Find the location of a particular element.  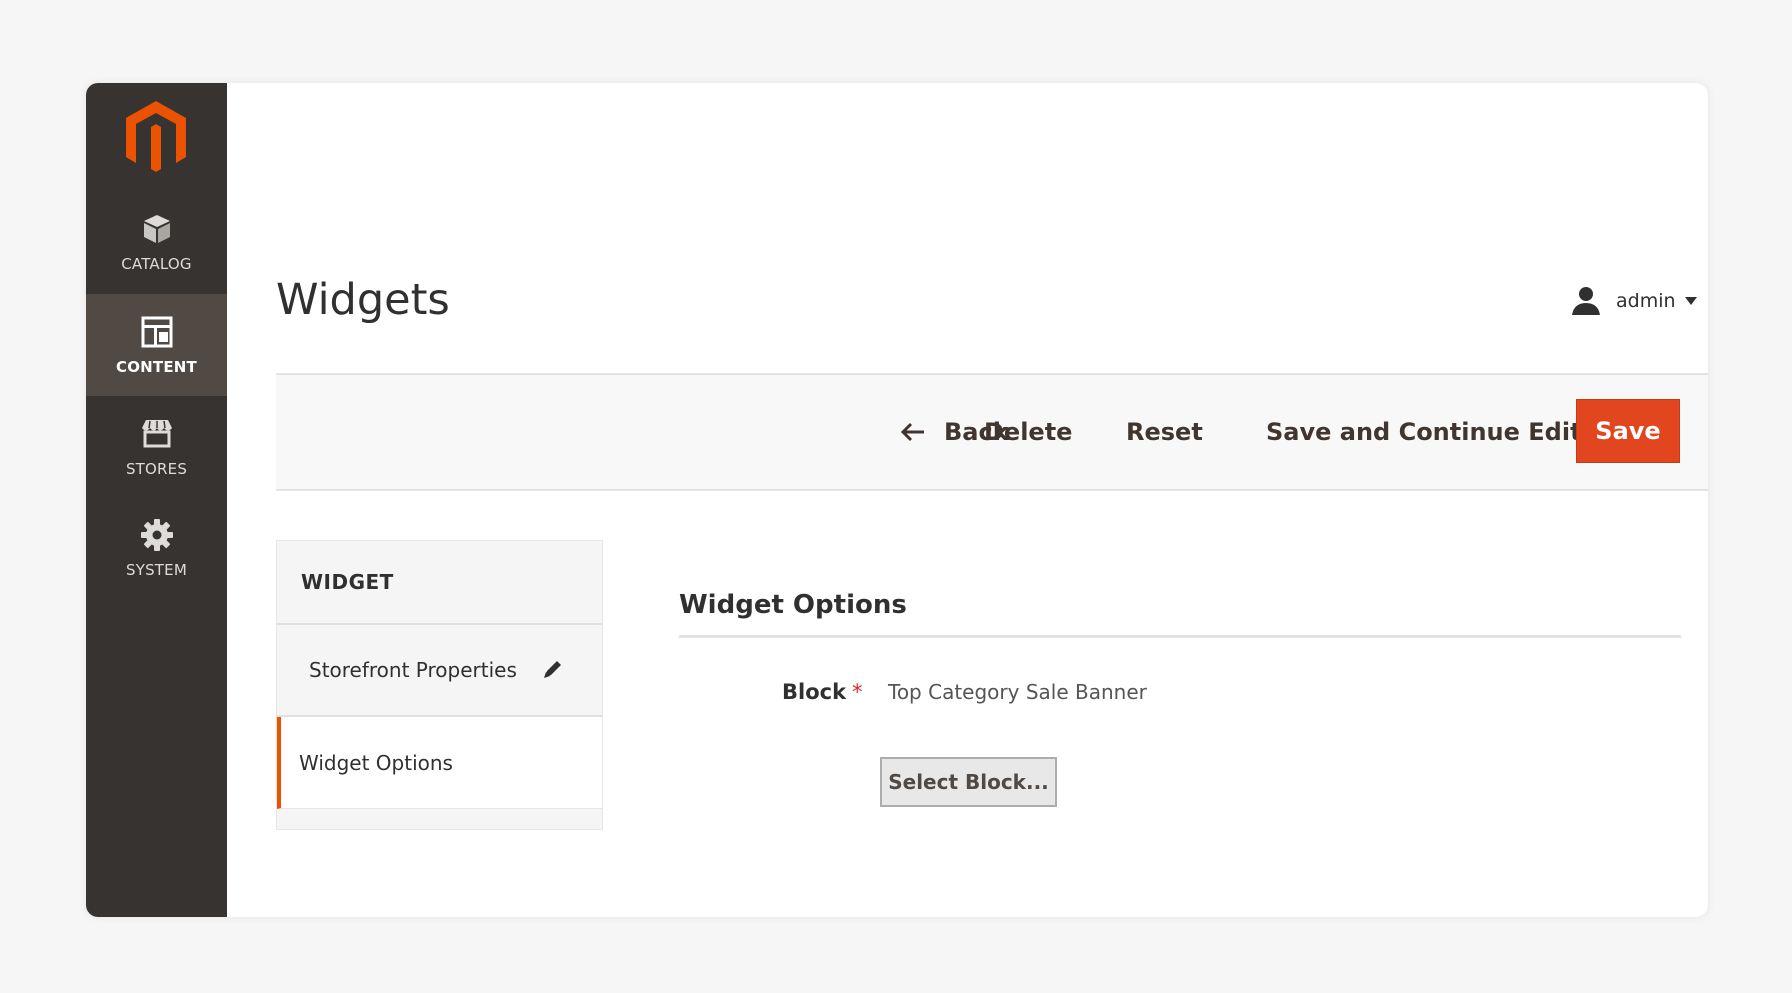

arrow-left-icon is located at coordinates (912, 432).